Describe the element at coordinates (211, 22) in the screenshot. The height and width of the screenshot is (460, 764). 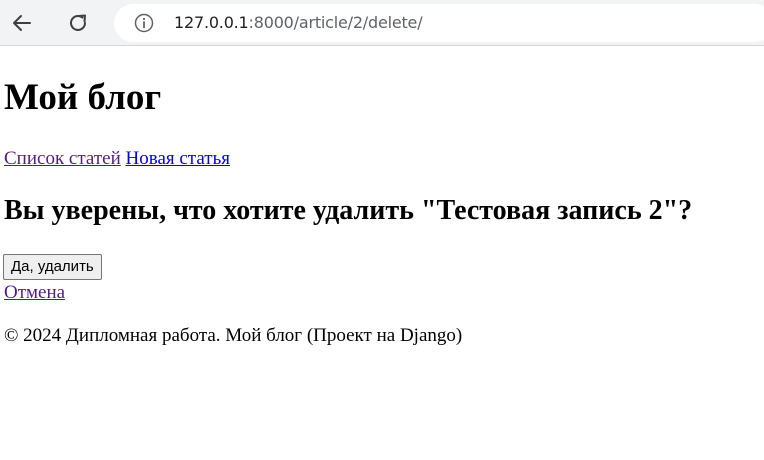
I see `url-host: 127.0.0.1` at that location.